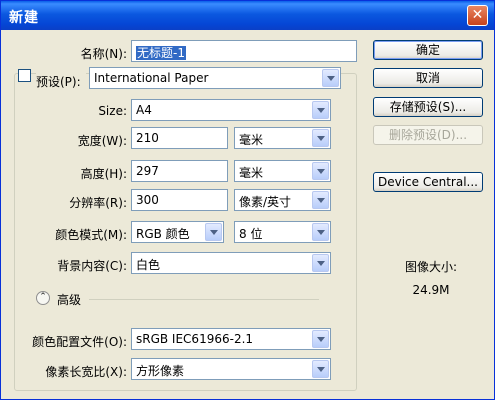  I want to click on size-select: A4, so click(231, 110).